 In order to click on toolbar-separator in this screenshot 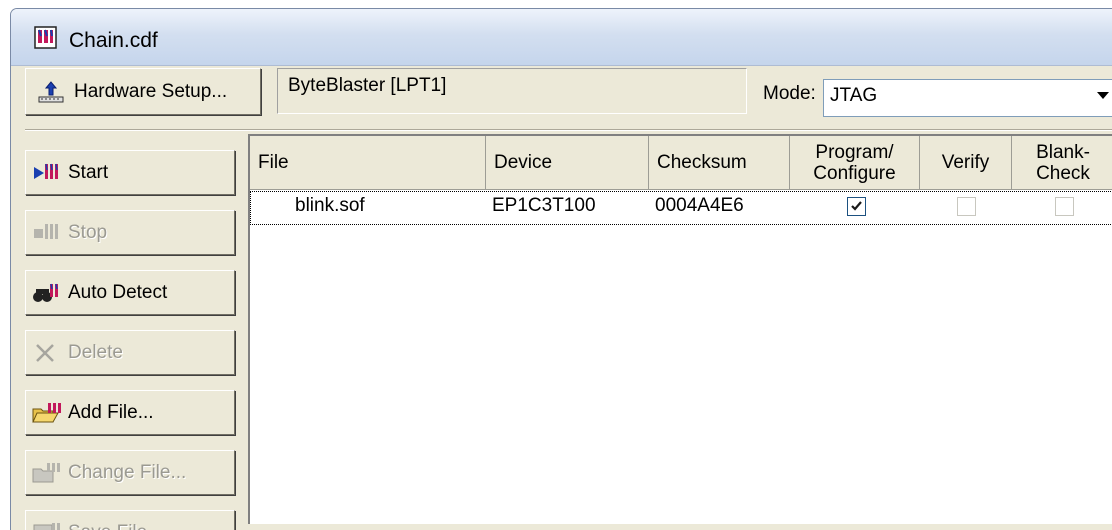, I will do `click(568, 130)`.